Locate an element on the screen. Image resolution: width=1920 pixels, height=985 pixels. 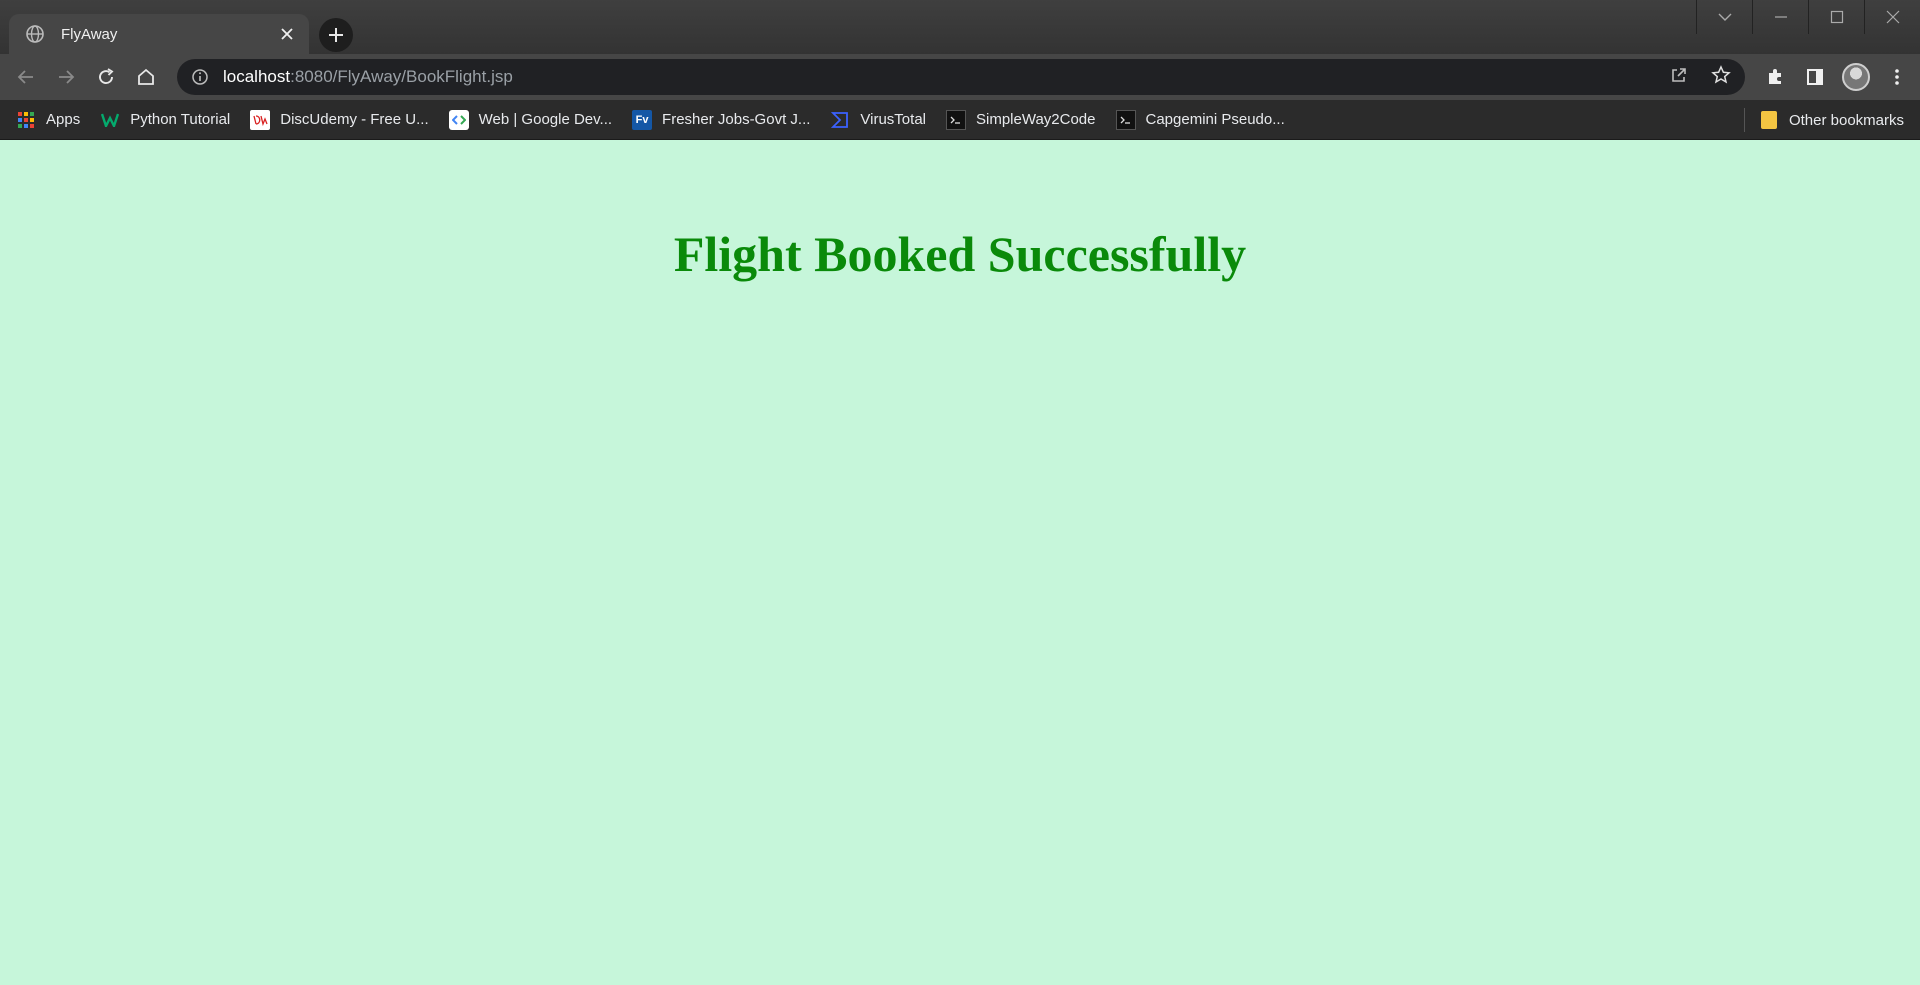
bookmark-apps: Apps is located at coordinates (48, 120).